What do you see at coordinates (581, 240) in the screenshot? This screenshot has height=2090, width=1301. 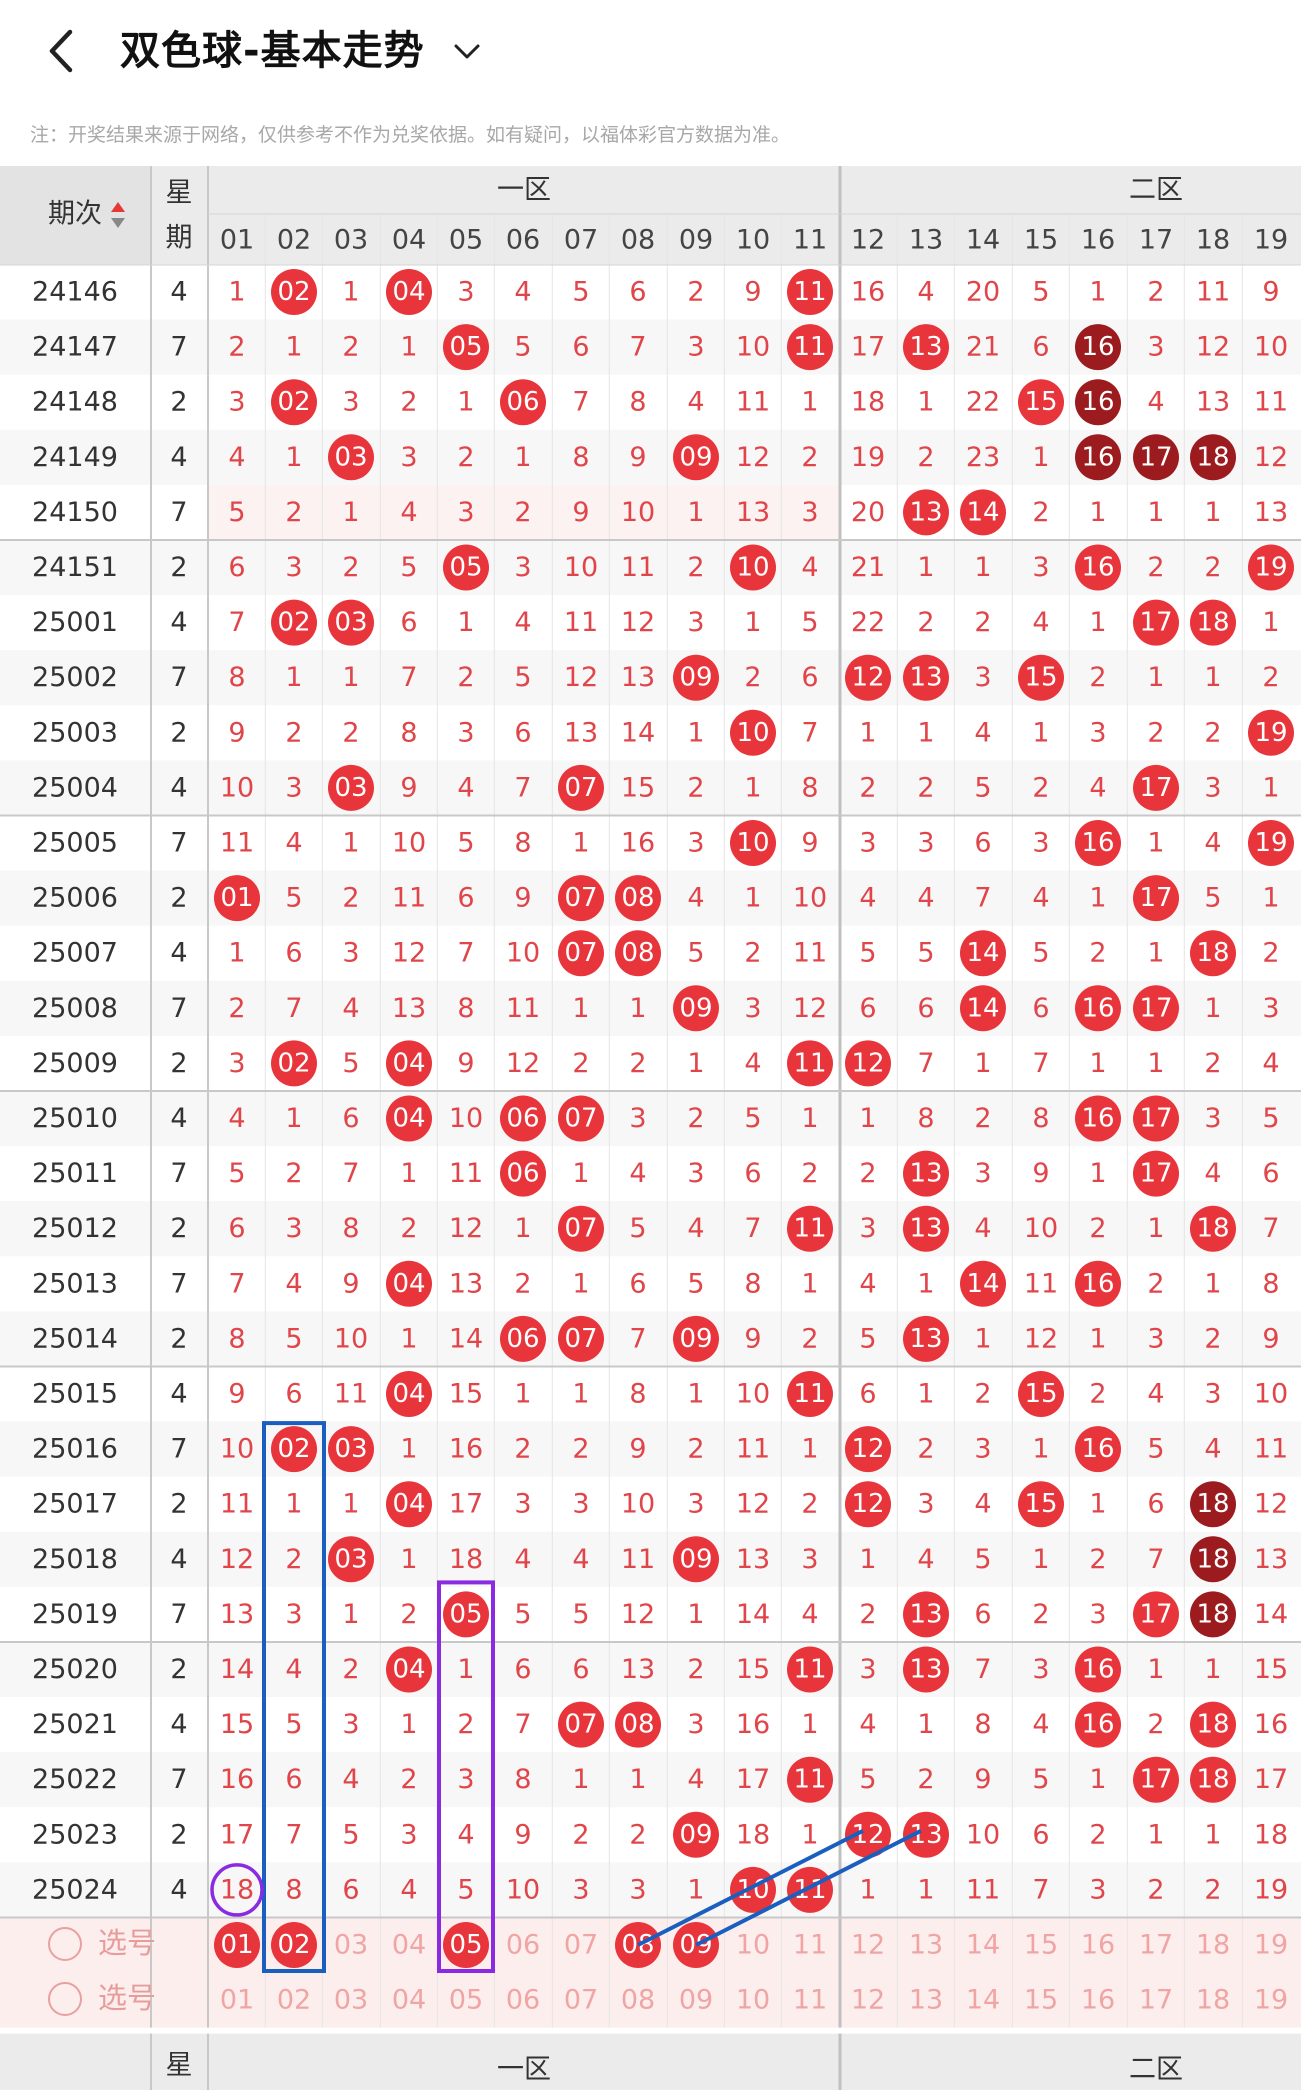 I see `column-header: 07` at bounding box center [581, 240].